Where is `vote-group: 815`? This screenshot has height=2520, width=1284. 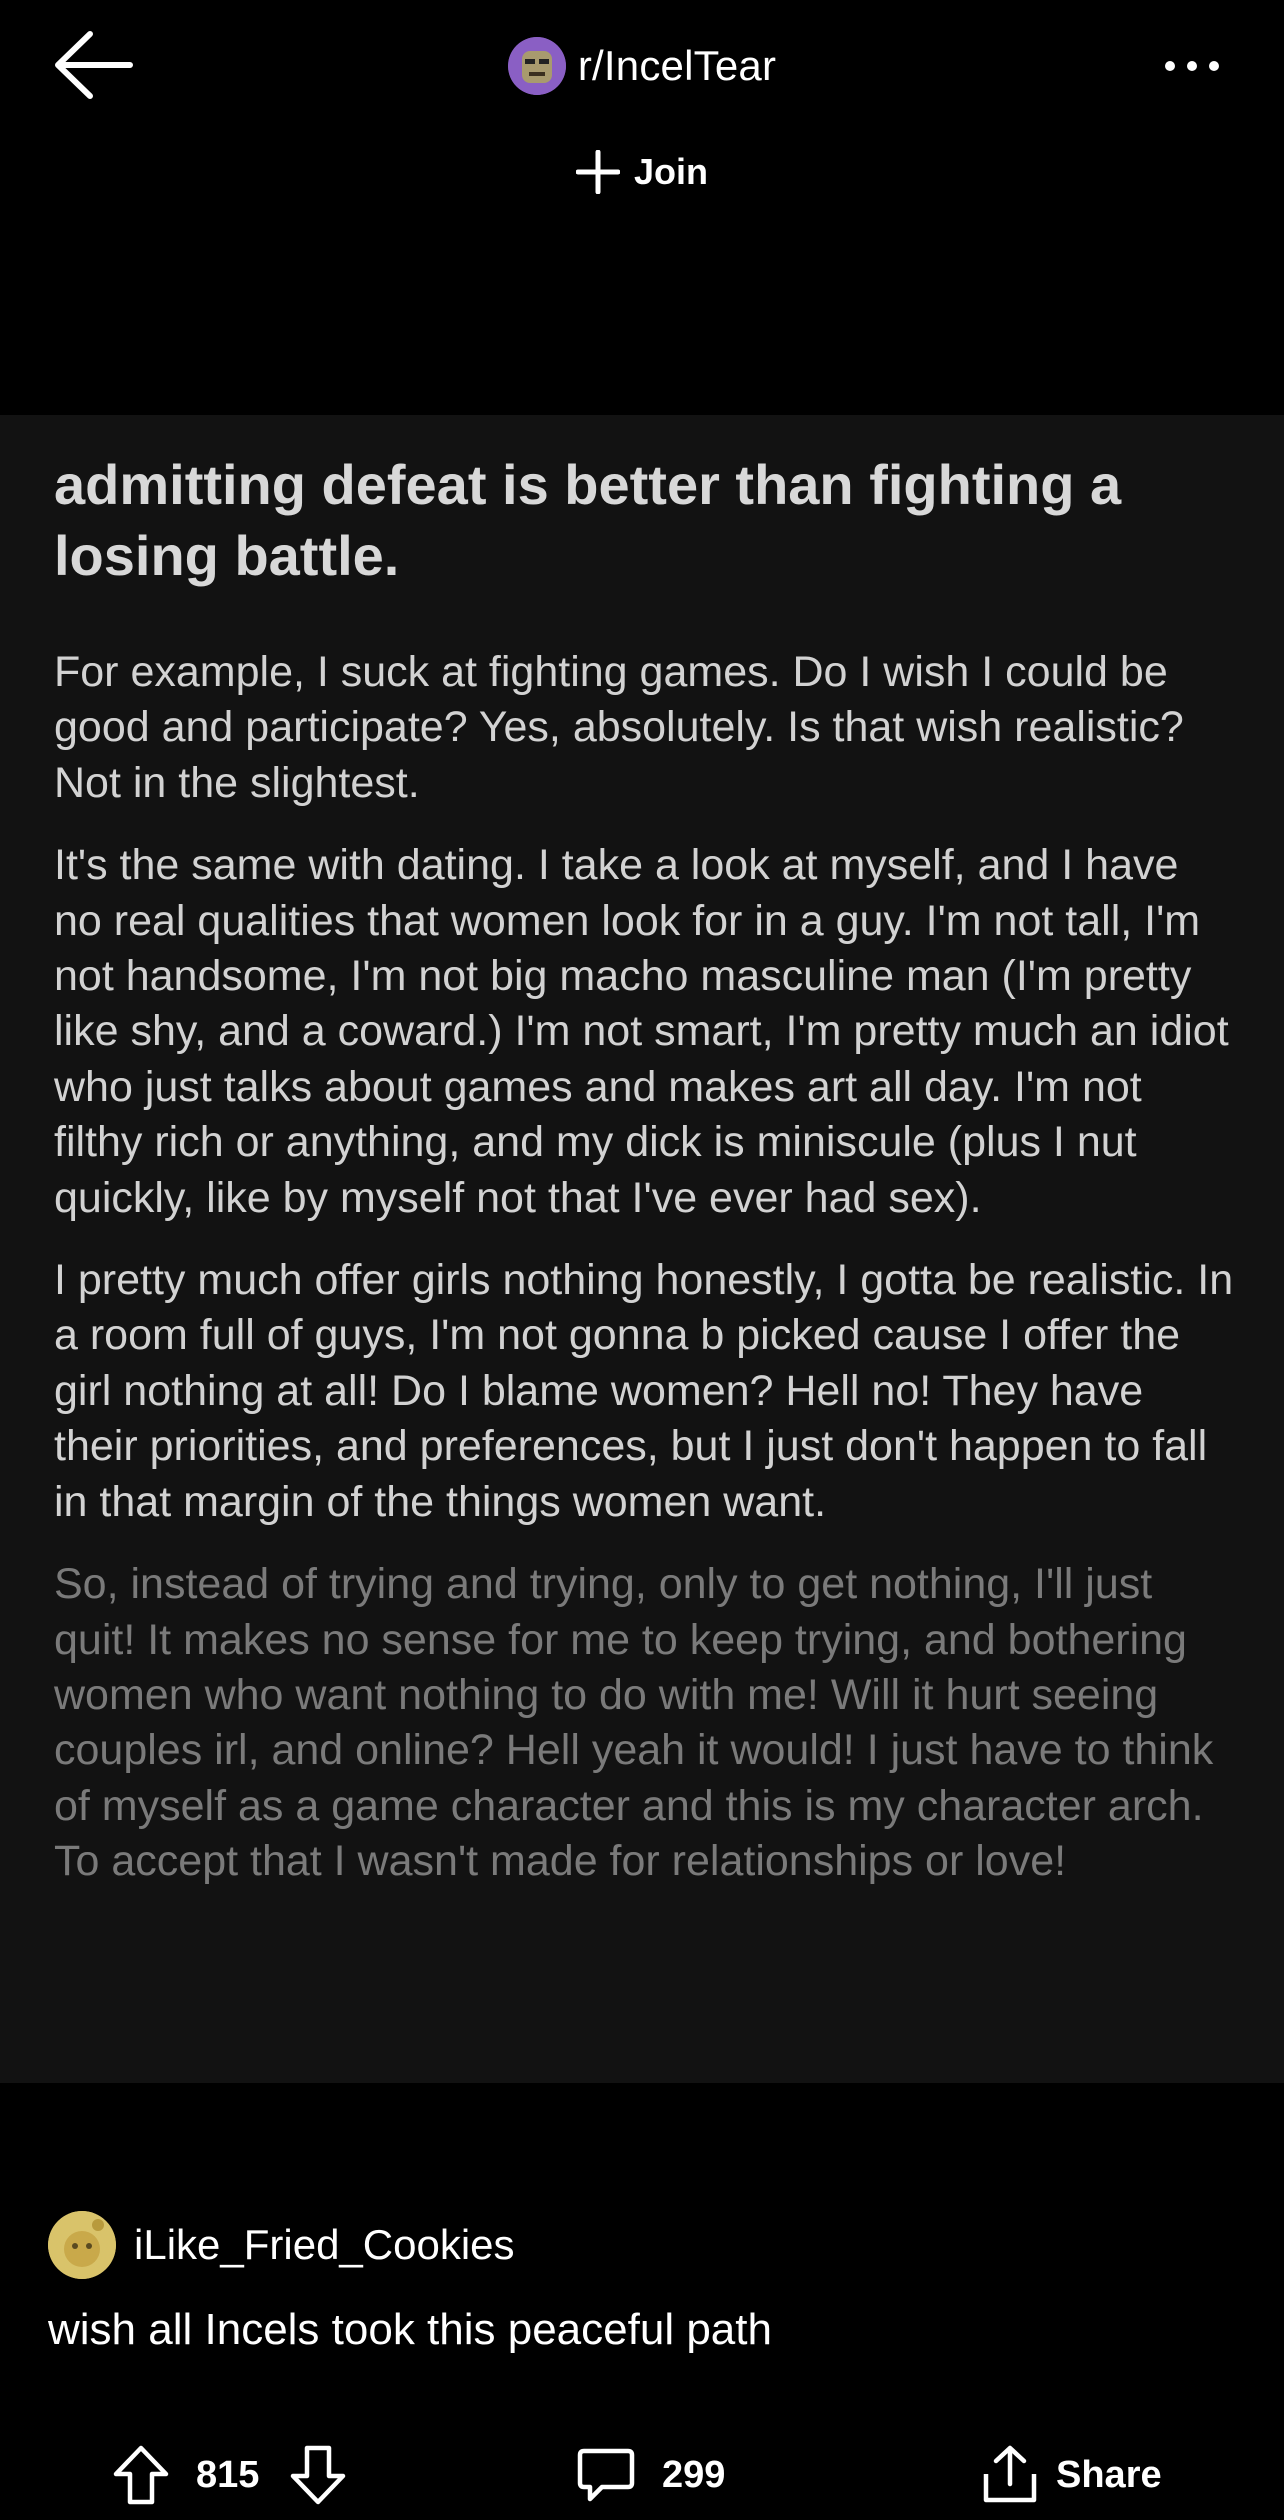
vote-group: 815 is located at coordinates (229, 2475).